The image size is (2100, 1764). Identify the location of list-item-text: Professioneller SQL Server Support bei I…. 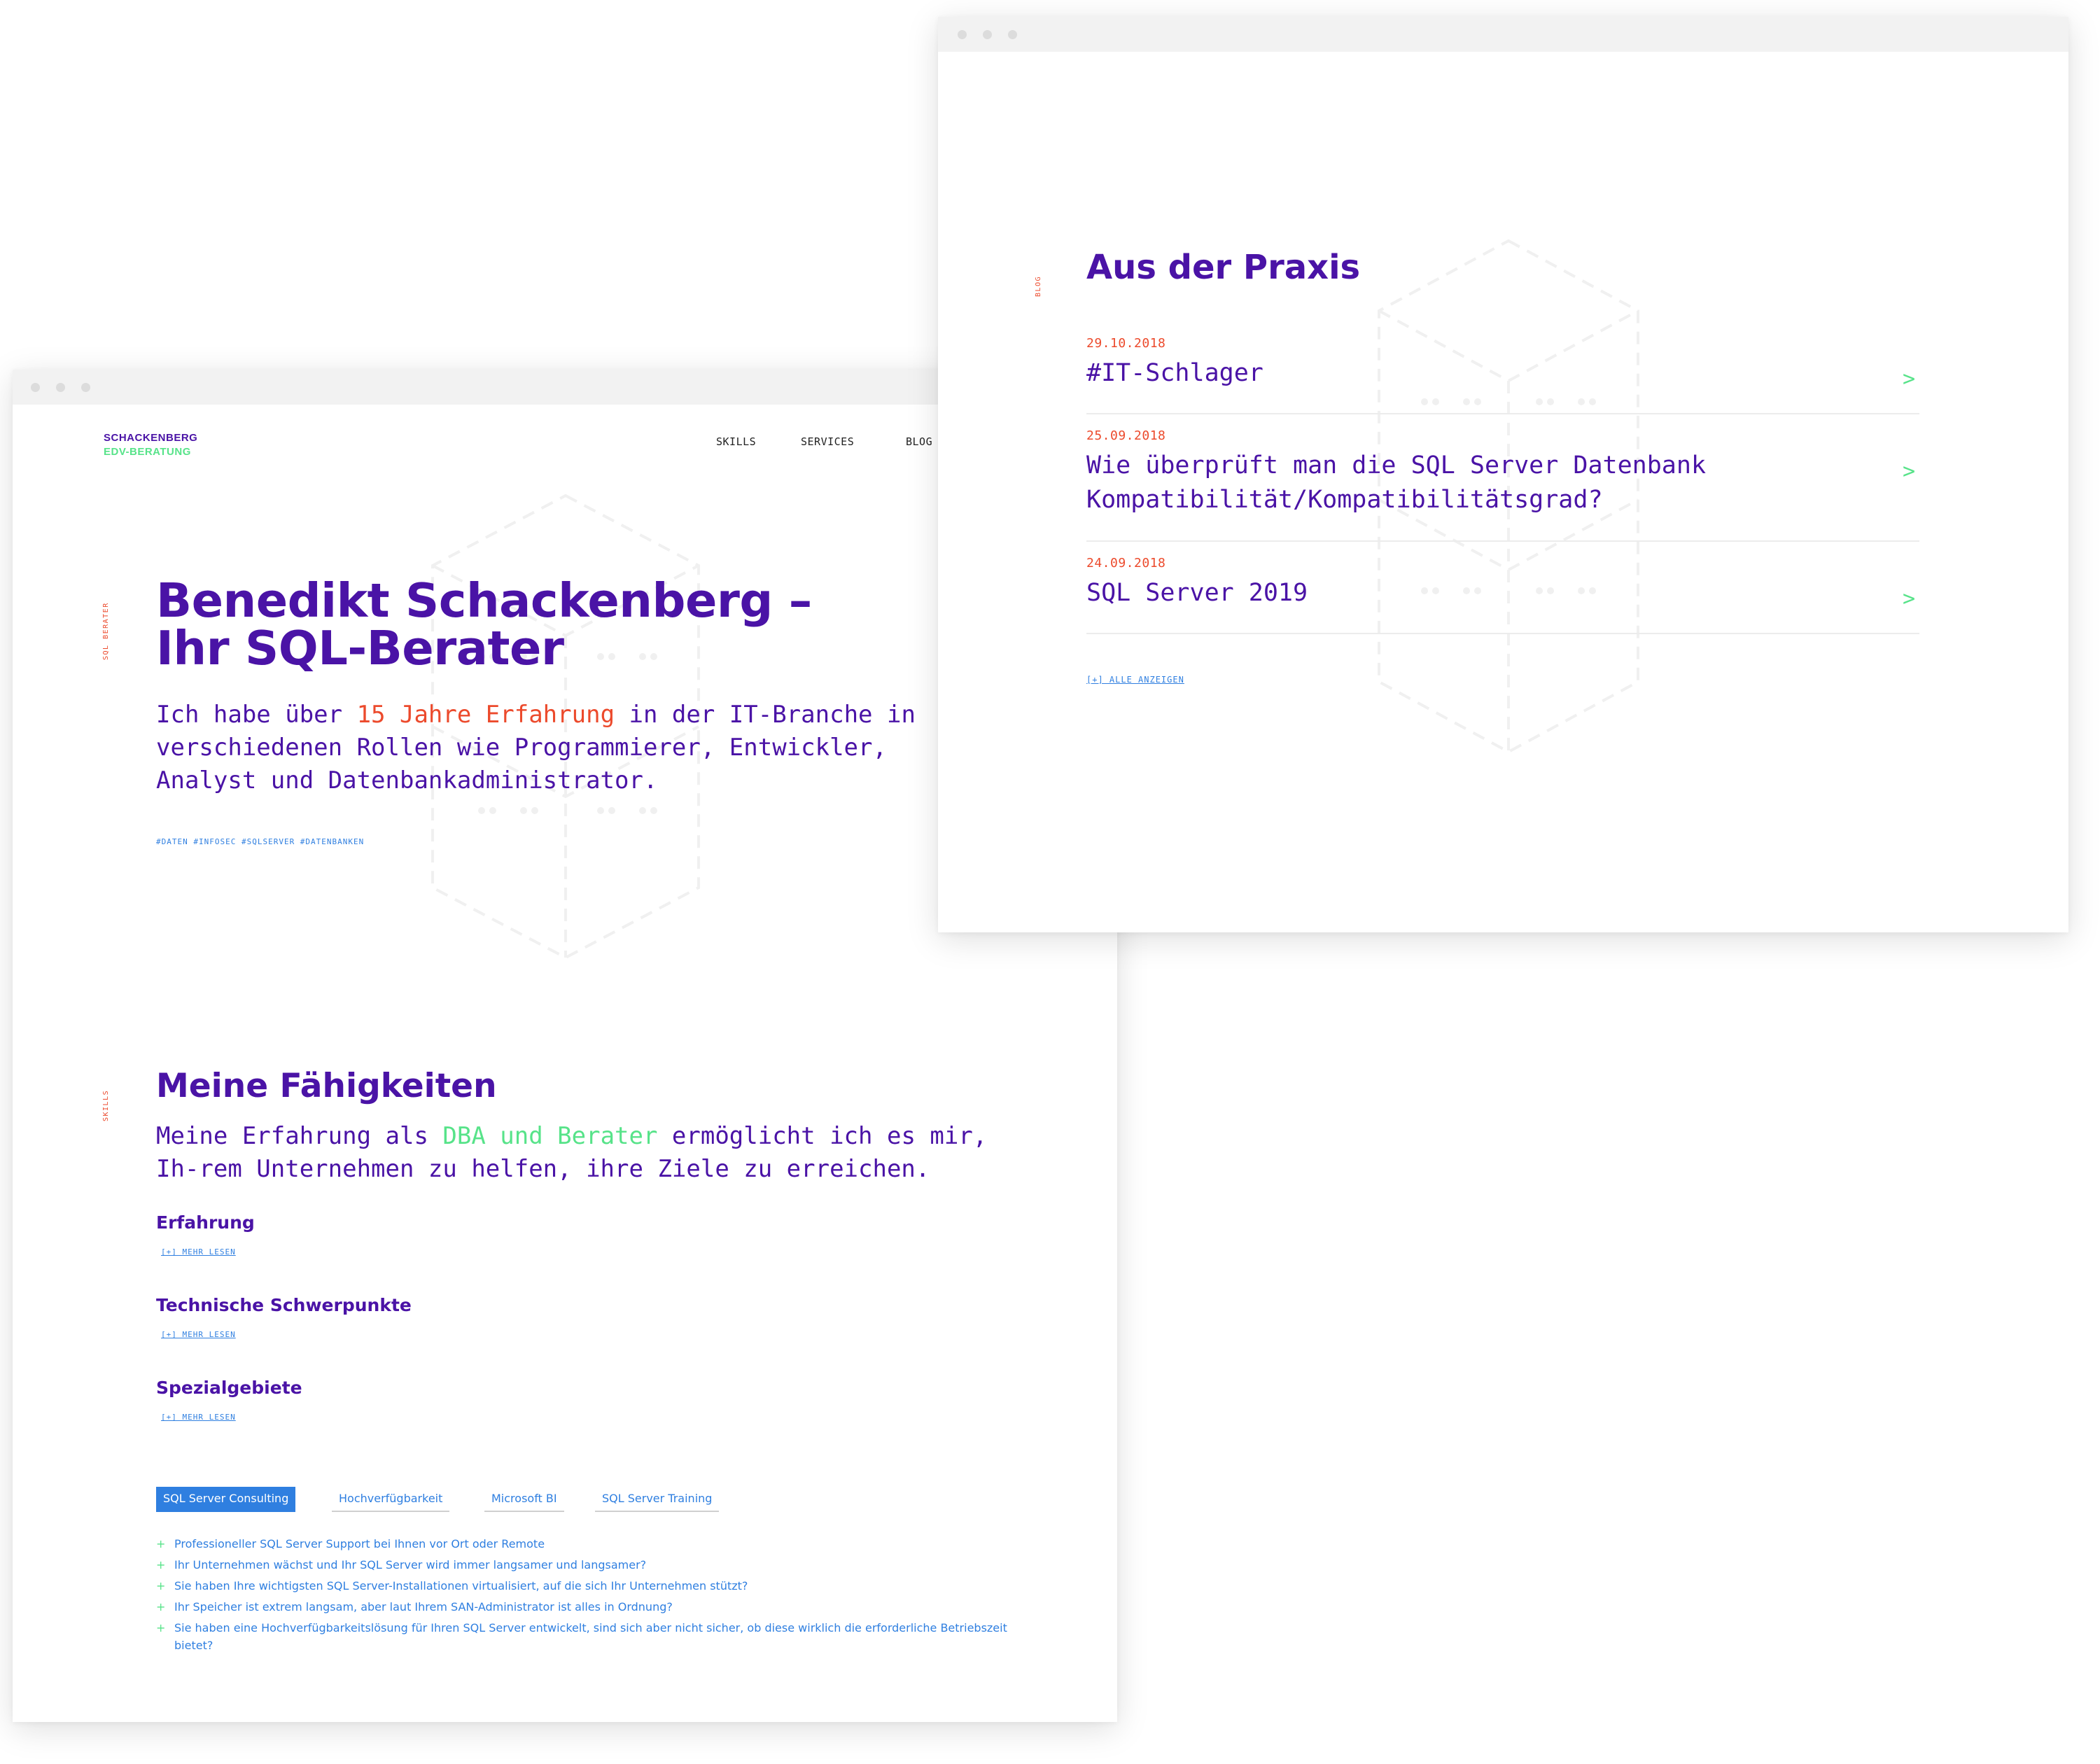
(359, 1543).